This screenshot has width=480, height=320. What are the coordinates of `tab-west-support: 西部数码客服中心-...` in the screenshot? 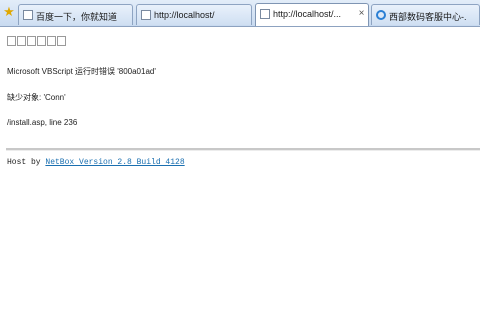 It's located at (425, 14).